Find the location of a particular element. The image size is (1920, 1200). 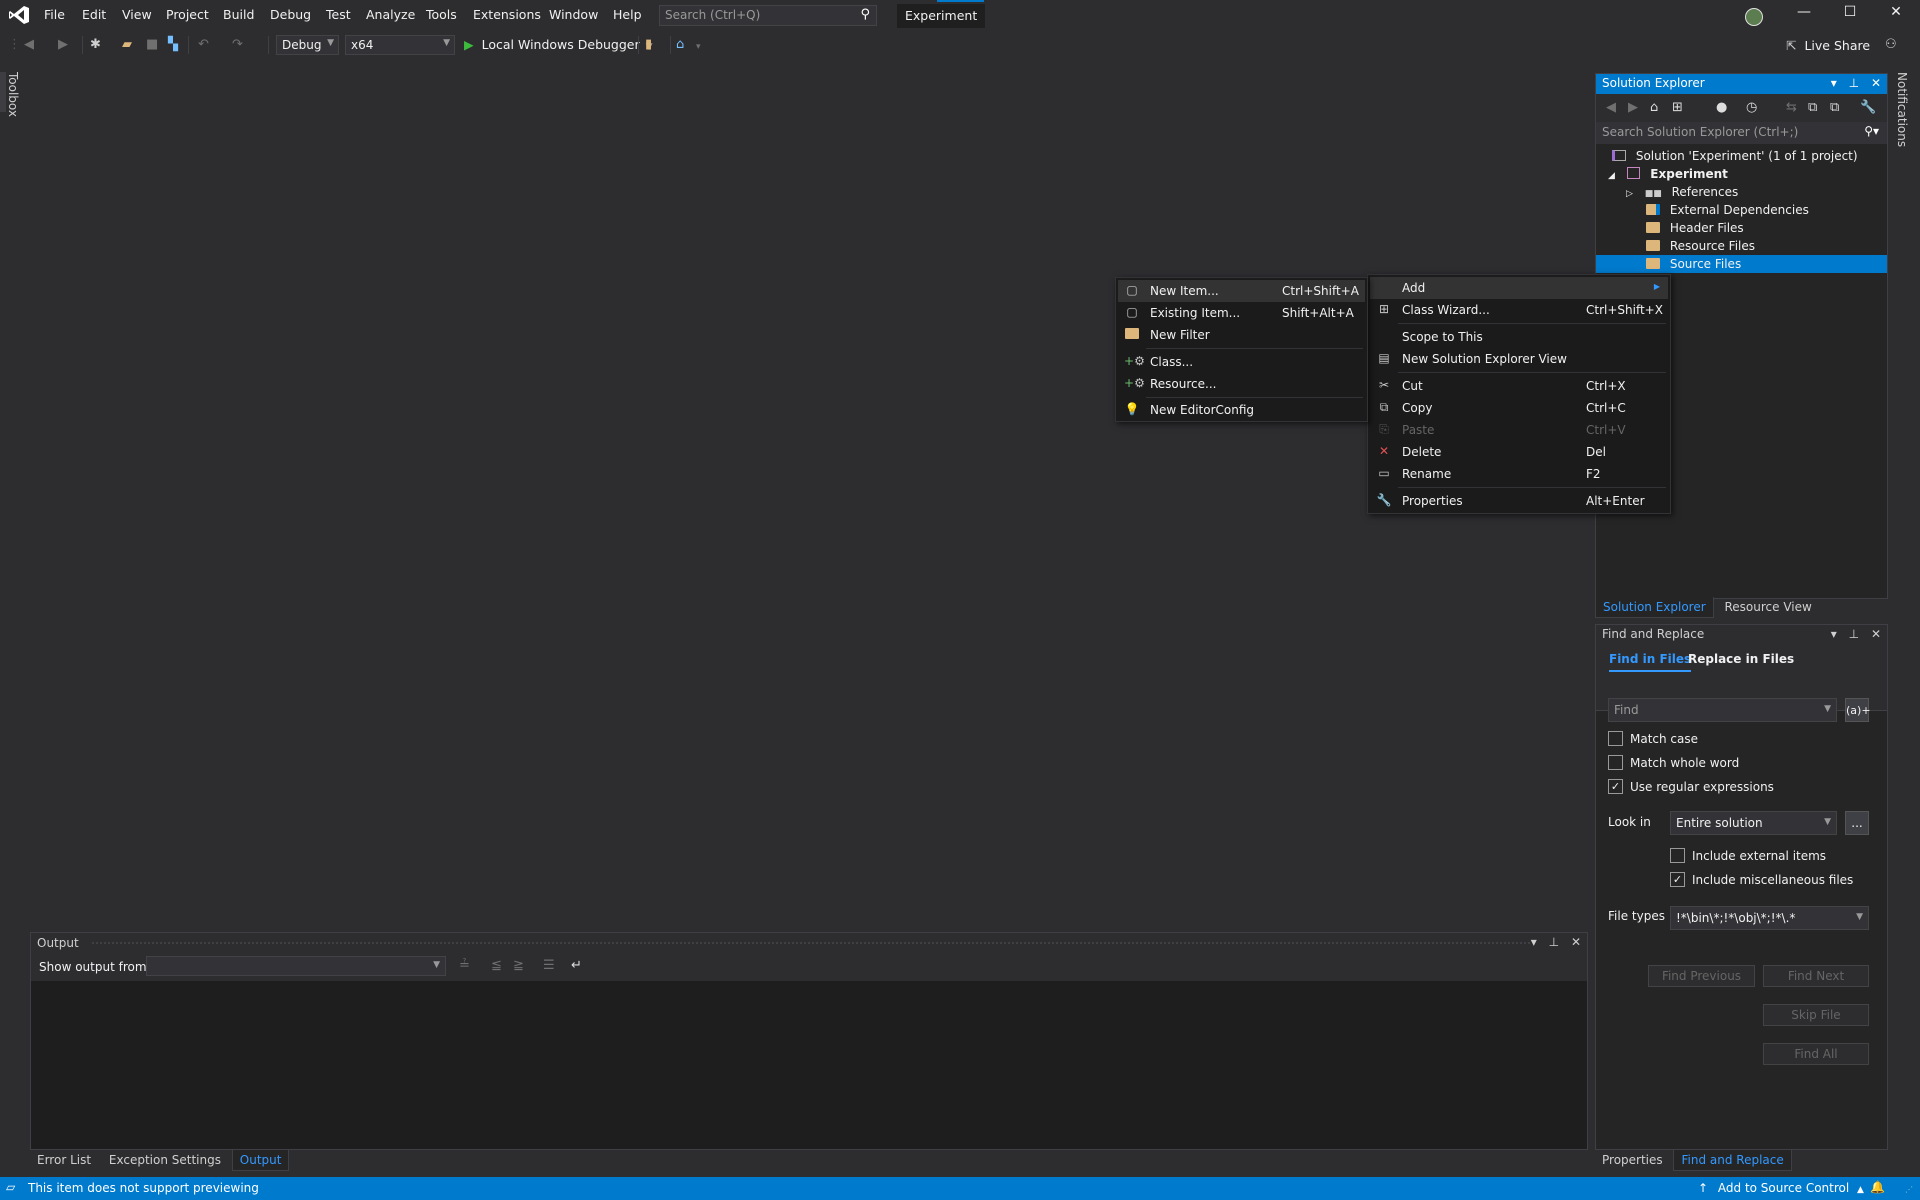

find-previous-button: Find Previous is located at coordinates (1701, 976).